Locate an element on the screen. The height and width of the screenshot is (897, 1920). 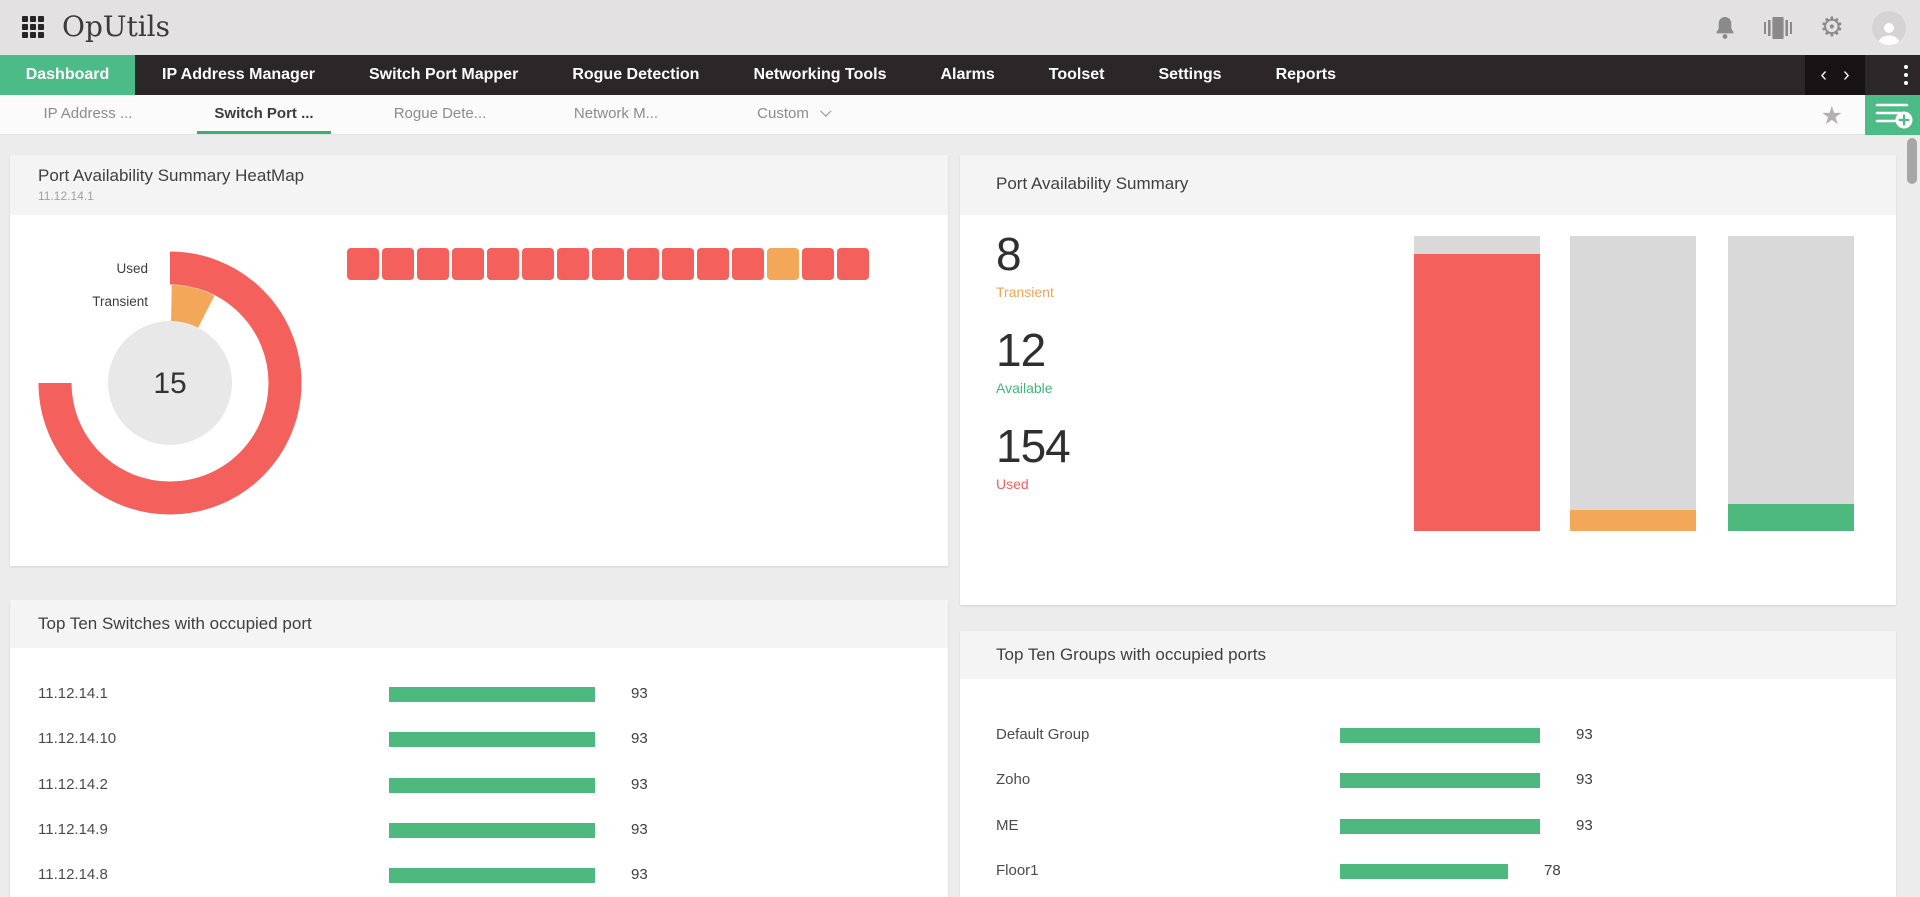
port-donut-chart: 15 Used Transient is located at coordinates (170, 383).